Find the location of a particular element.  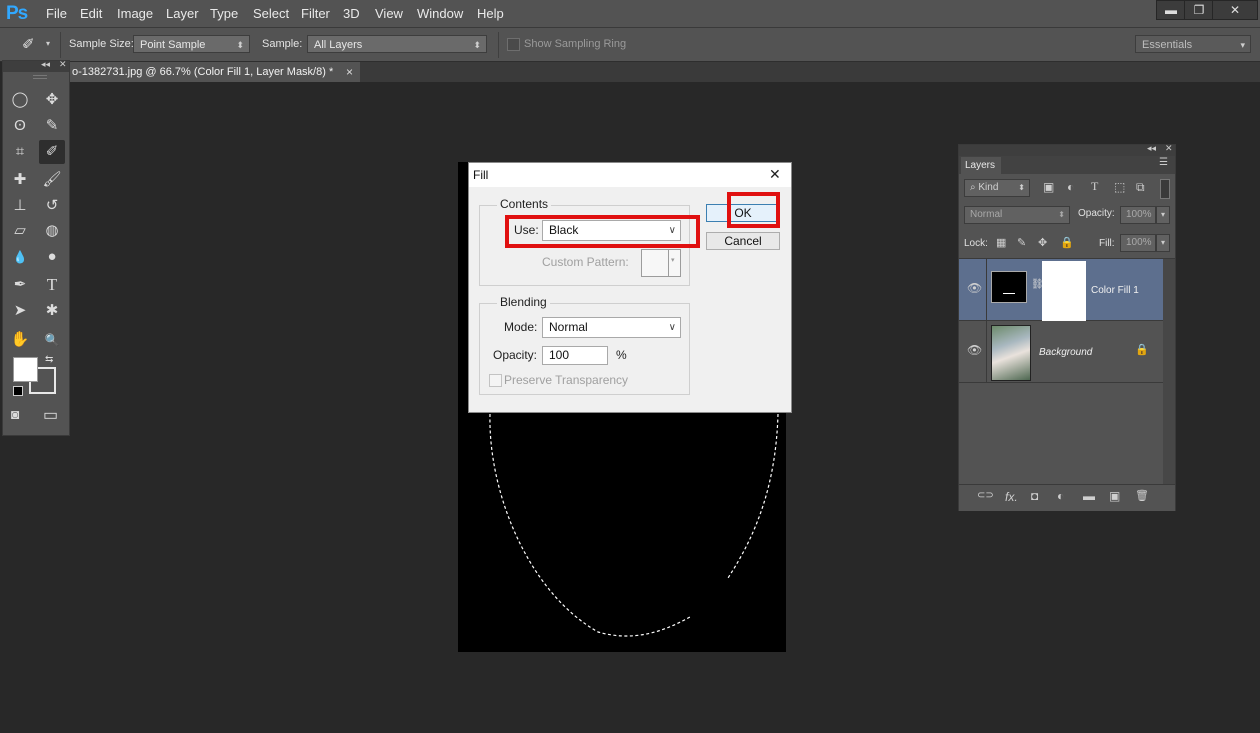

default-colors-icon is located at coordinates (18, 391).